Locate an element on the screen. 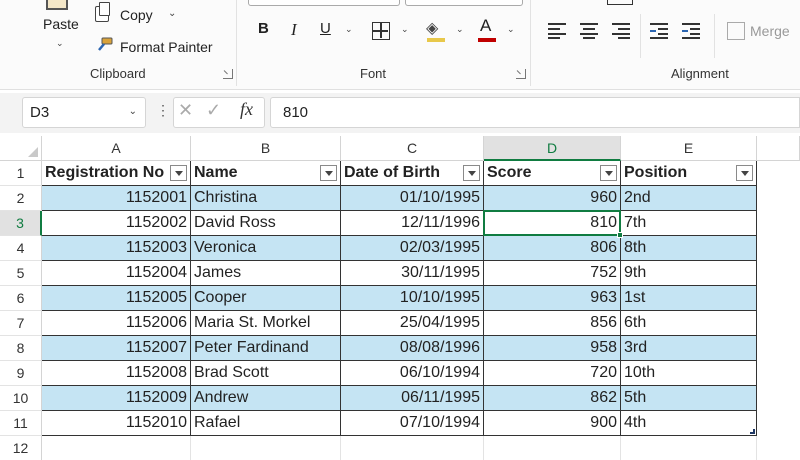 Image resolution: width=800 pixels, height=460 pixels. font-launcher-icon is located at coordinates (521, 74).